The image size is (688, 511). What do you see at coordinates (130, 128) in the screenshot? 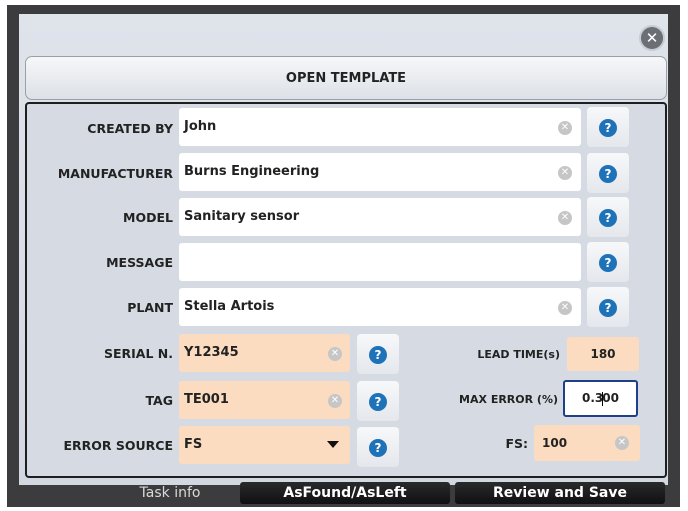
I see `created-by-label: CREATED BY` at bounding box center [130, 128].